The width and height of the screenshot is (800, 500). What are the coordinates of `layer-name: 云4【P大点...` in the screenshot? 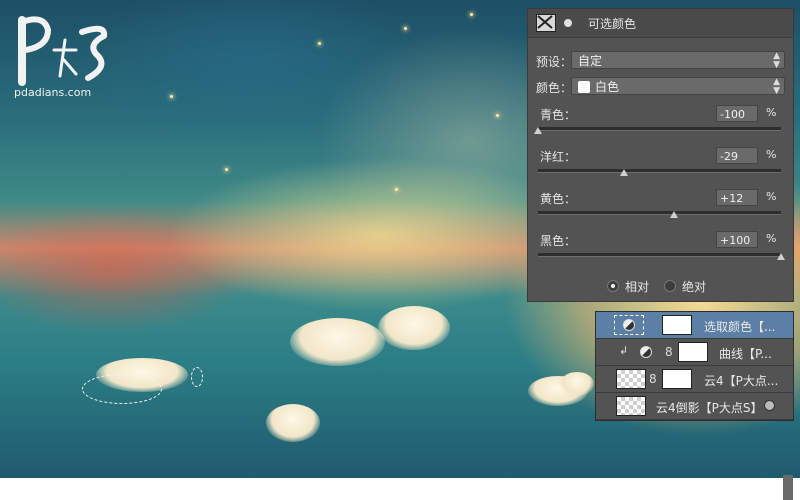 It's located at (741, 380).